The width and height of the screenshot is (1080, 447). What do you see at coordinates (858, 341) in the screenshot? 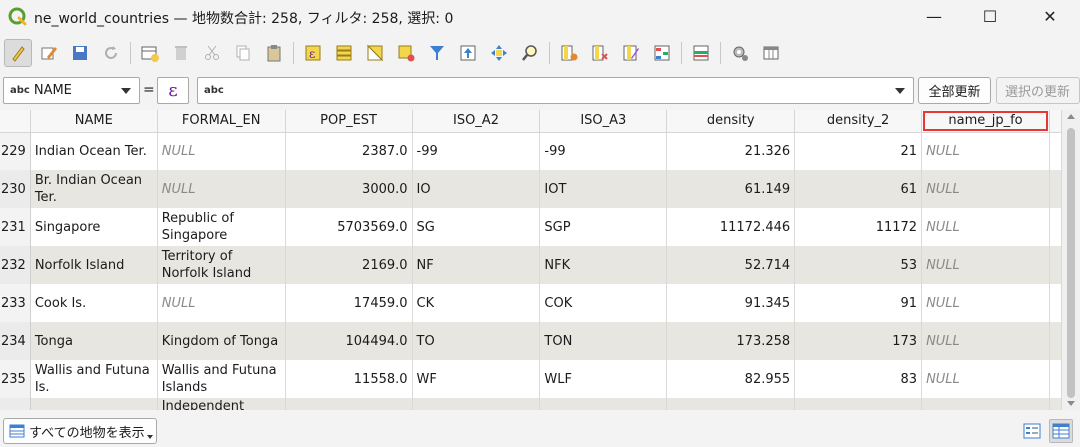
I see `cell-density-2: 173` at bounding box center [858, 341].